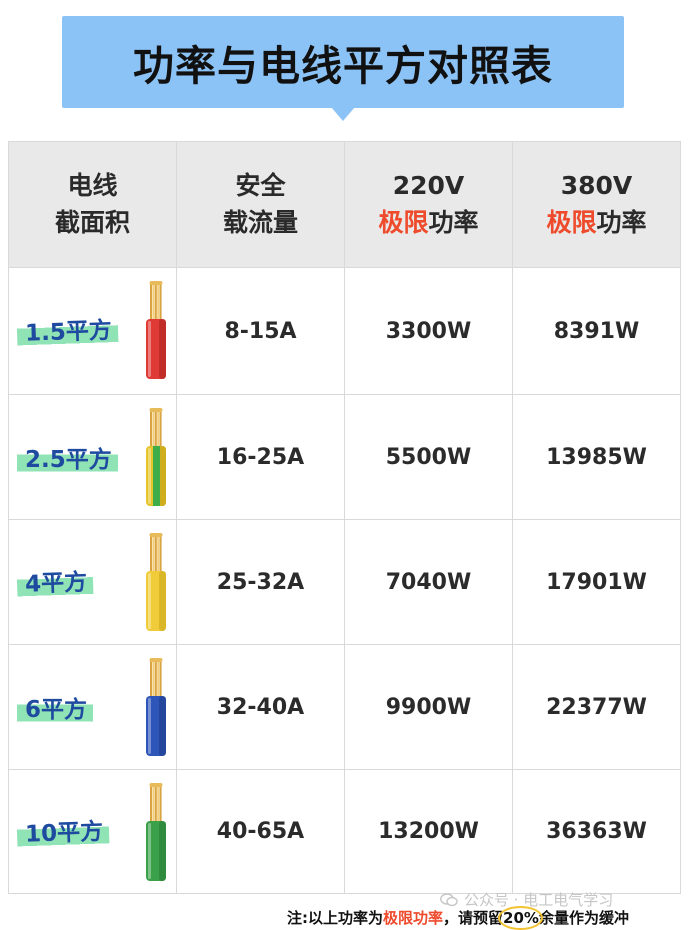 Image resolution: width=688 pixels, height=930 pixels. I want to click on power-220v-cell: 13200W, so click(428, 831).